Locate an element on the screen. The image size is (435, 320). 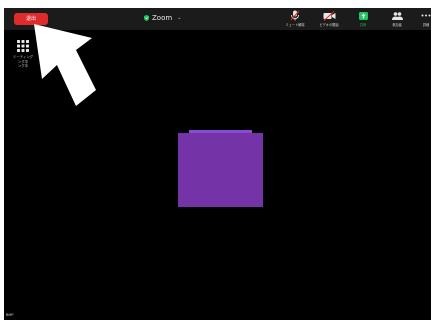
apps-label-line1: ミーティング is located at coordinates (23, 57).